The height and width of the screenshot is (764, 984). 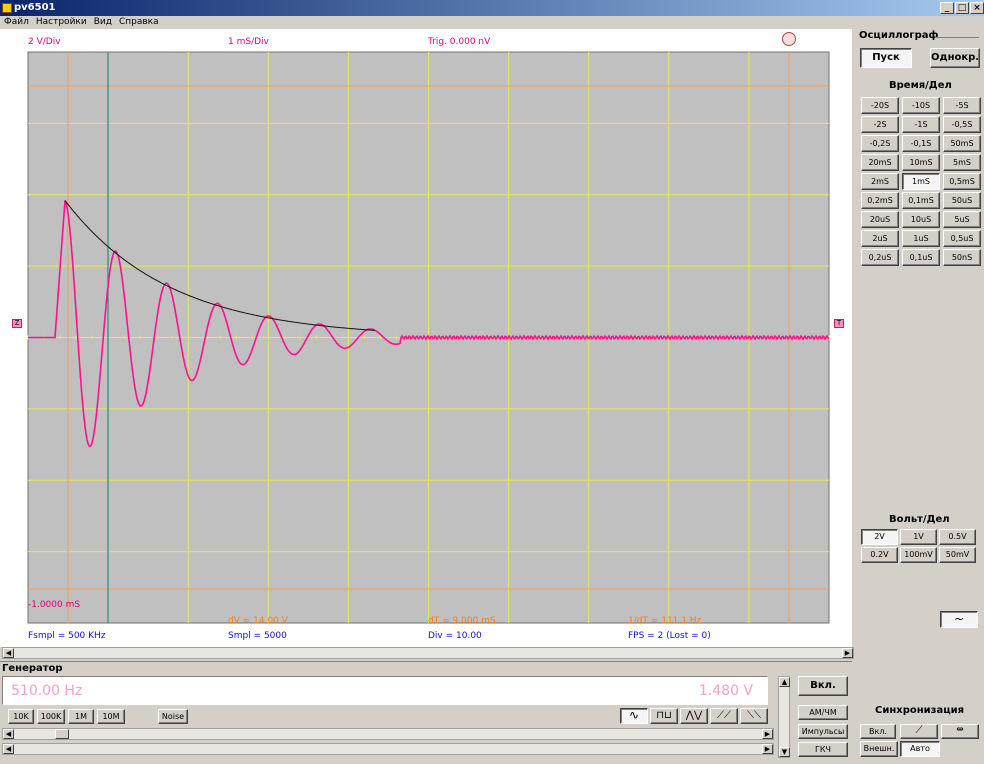 I want to click on time-button: 1uS, so click(x=921, y=238).